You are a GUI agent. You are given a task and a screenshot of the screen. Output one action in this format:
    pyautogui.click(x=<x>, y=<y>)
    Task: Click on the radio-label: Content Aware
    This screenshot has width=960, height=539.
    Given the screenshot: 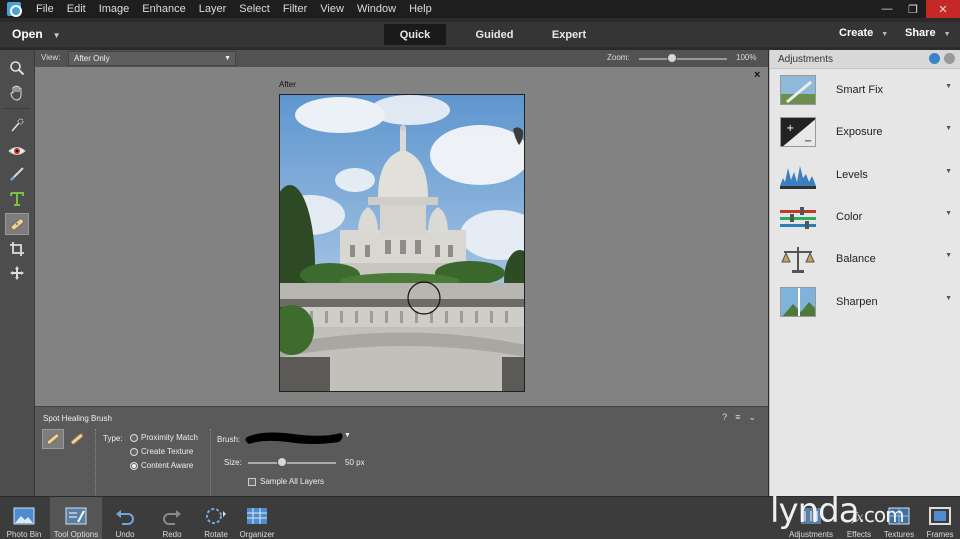 What is the action you would take?
    pyautogui.click(x=167, y=465)
    